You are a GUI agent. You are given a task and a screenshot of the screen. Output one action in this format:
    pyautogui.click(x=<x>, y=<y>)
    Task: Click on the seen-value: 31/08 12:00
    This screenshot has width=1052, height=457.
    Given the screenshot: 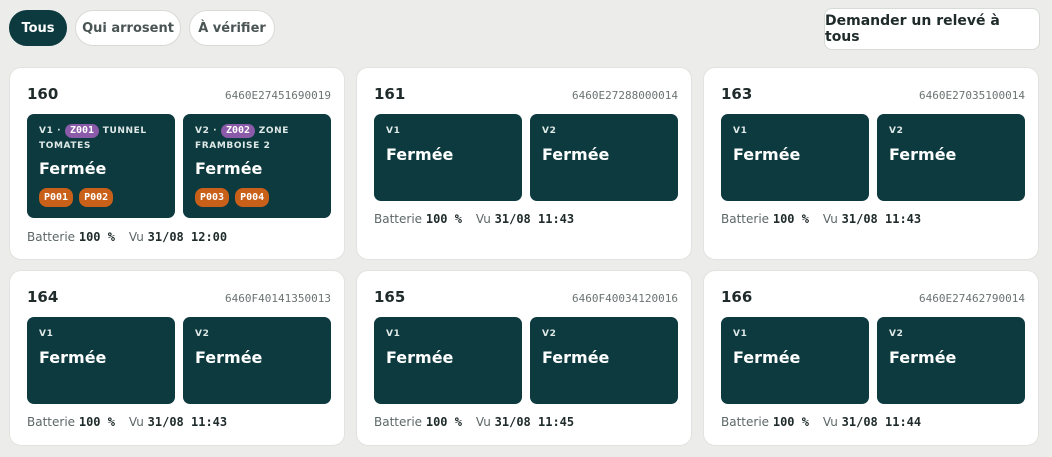 What is the action you would take?
    pyautogui.click(x=187, y=237)
    